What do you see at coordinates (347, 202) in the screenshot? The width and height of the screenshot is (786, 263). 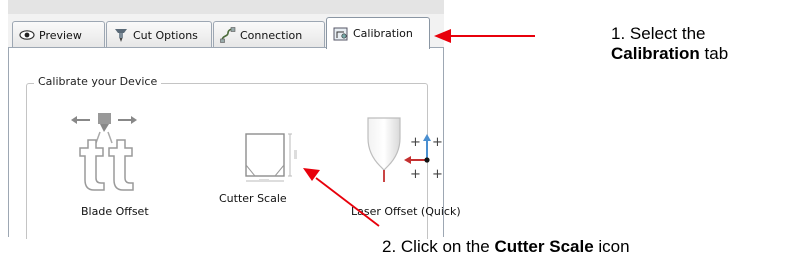 I see `arrow-to-cutter-scale` at bounding box center [347, 202].